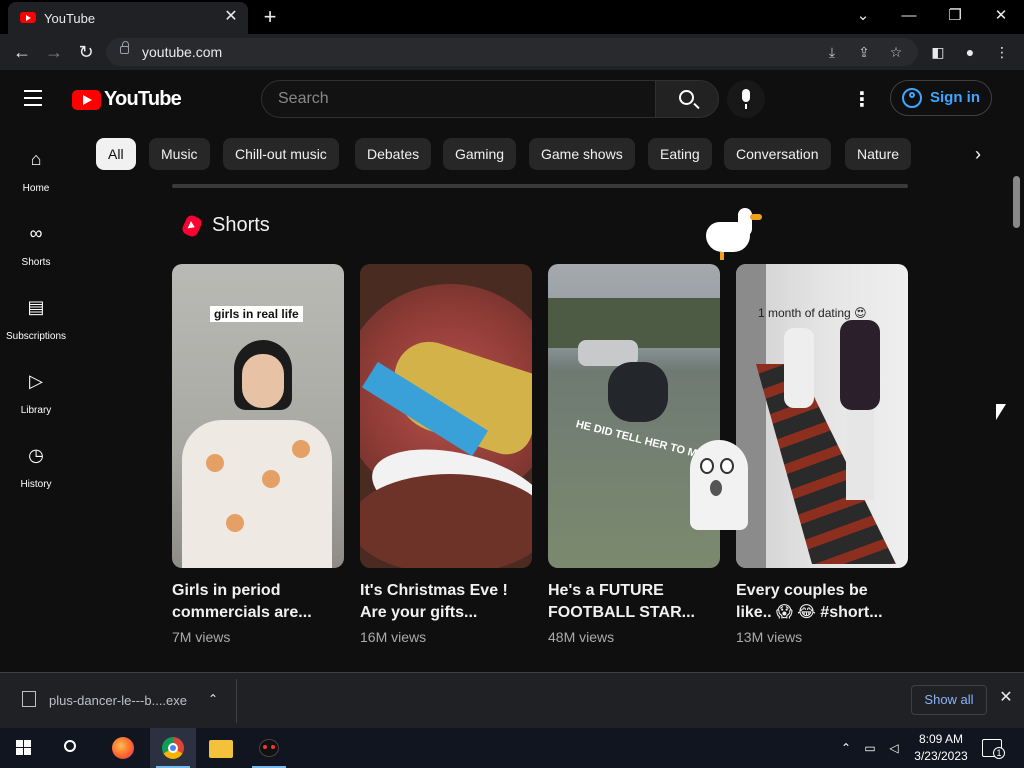 The width and height of the screenshot is (1024, 768). I want to click on restore-button: ❐, so click(955, 16).